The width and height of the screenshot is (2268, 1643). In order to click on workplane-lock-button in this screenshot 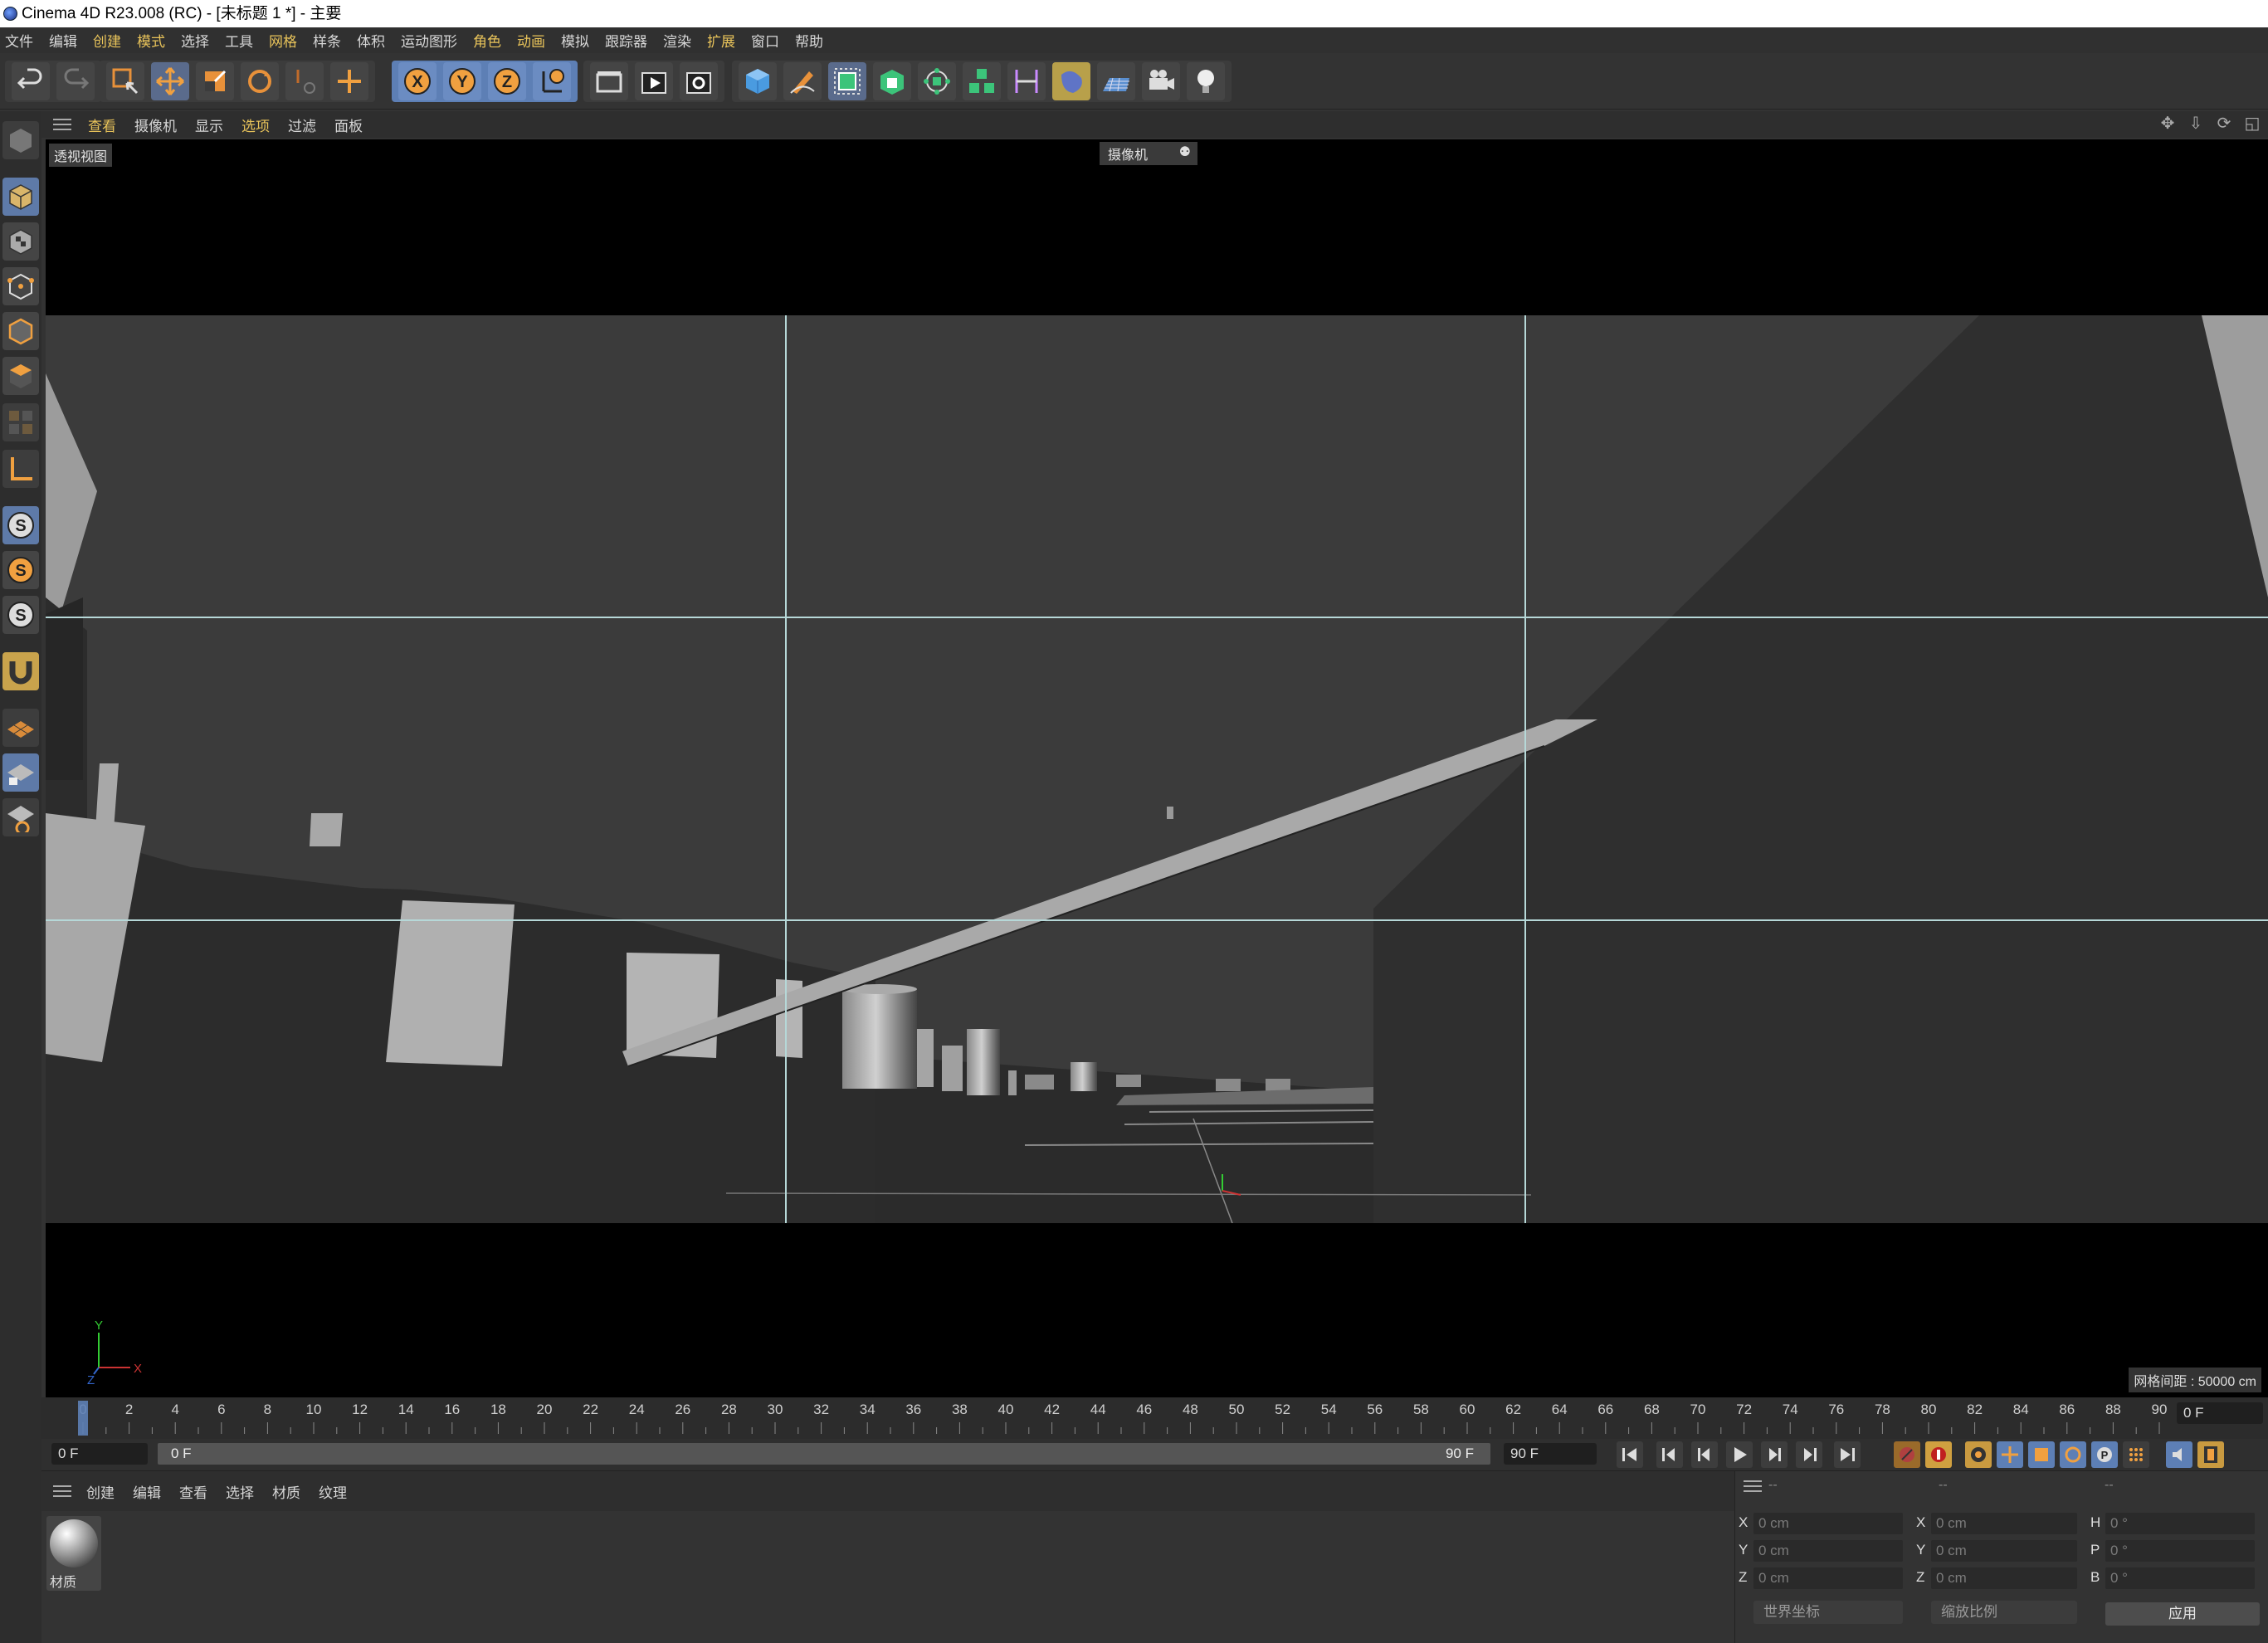, I will do `click(20, 772)`.